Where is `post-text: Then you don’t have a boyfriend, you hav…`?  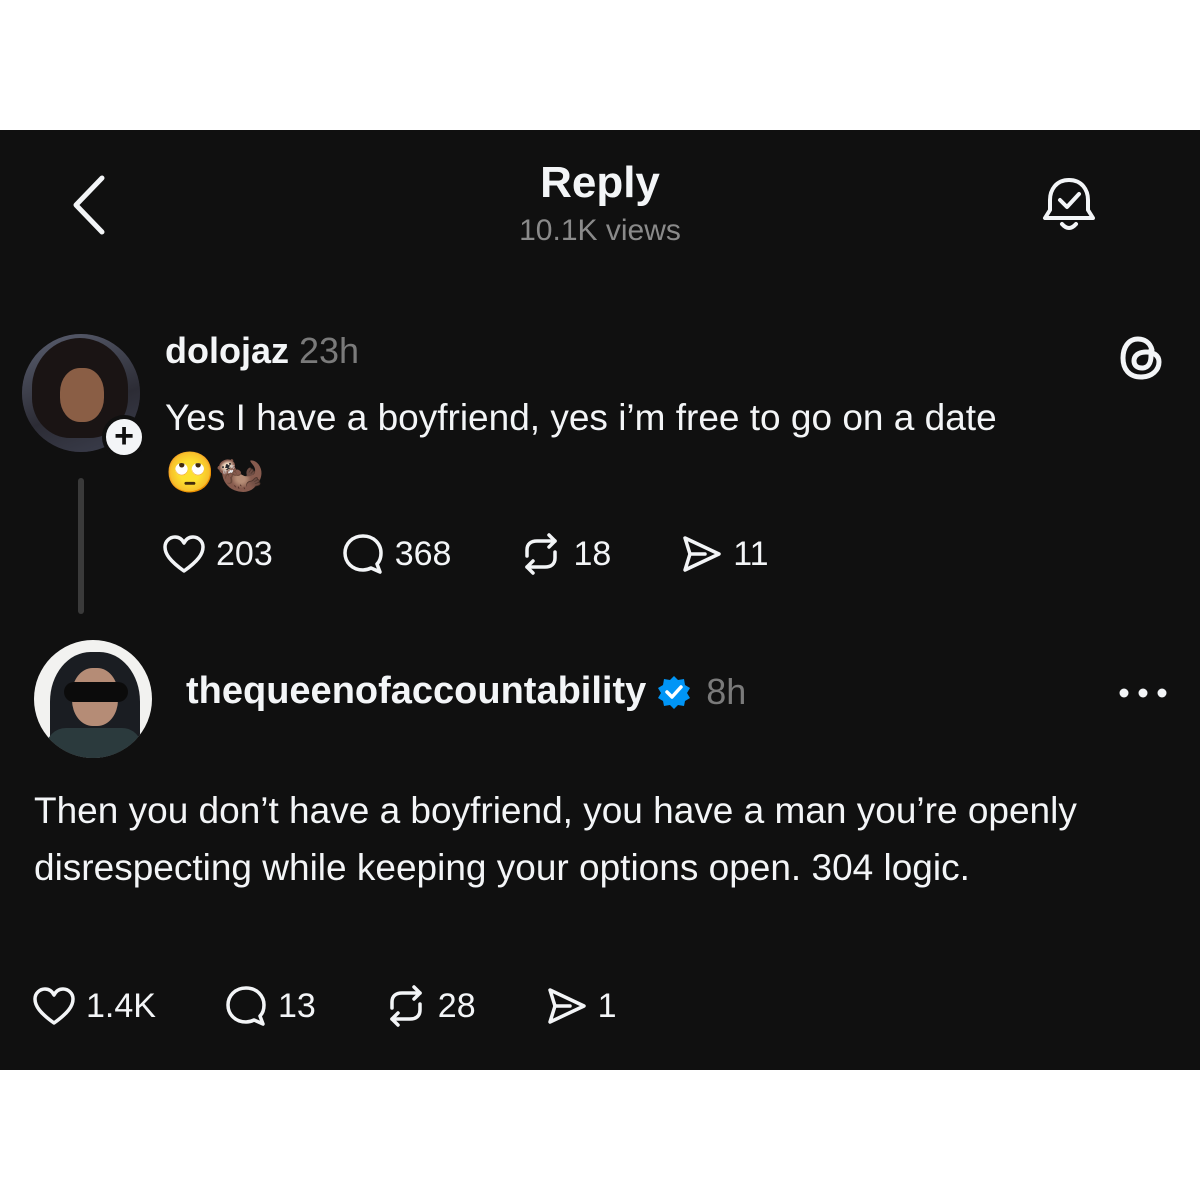
post-text: Then you don’t have a boyfriend, you hav… is located at coordinates (555, 839).